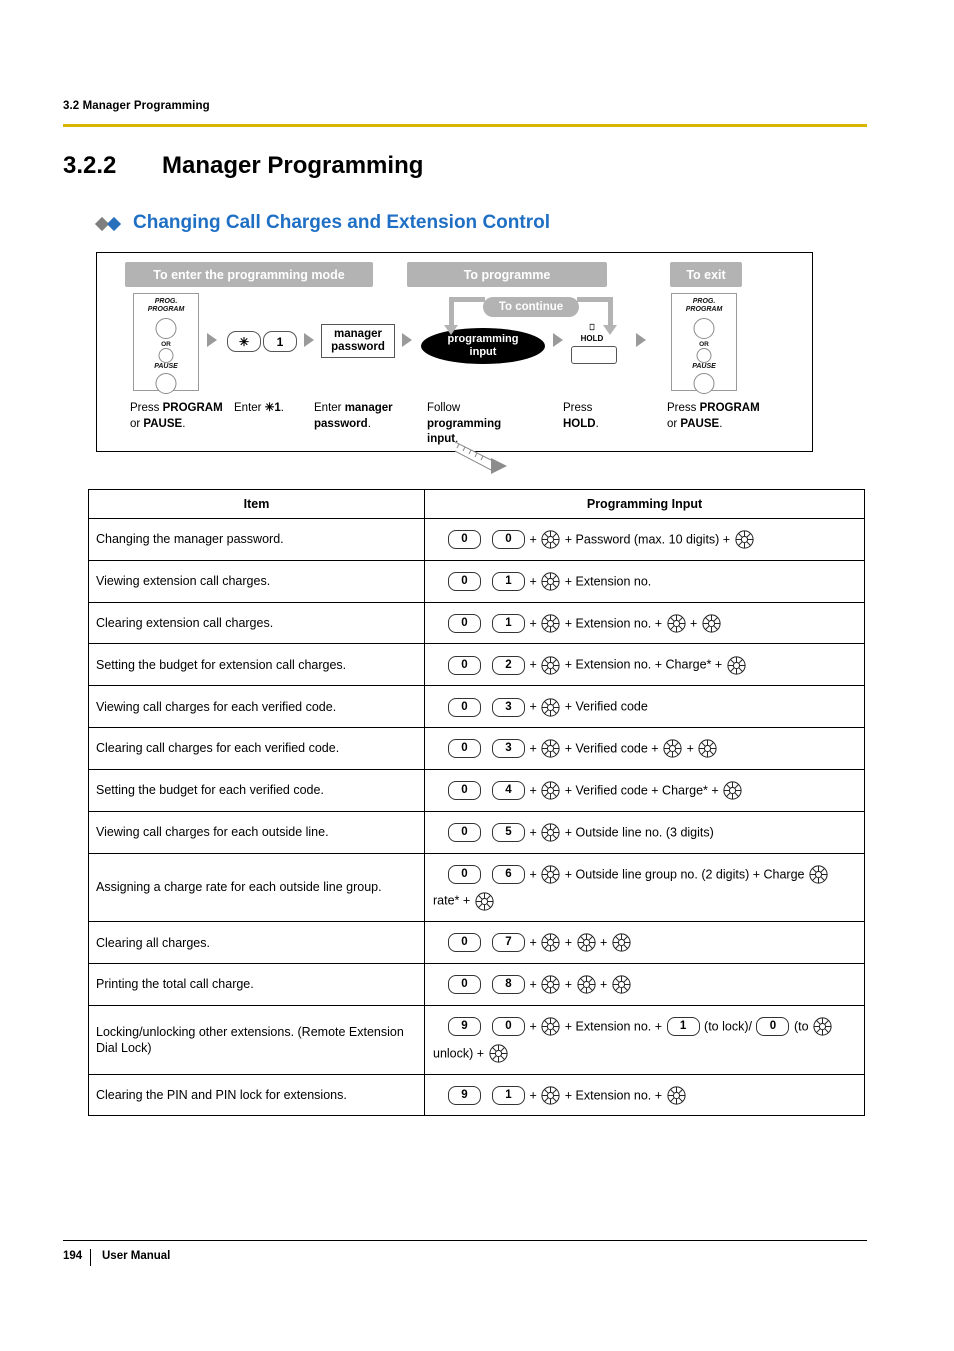 This screenshot has width=954, height=1351. Describe the element at coordinates (259, 408) in the screenshot. I see `caption-enter-star-one: Enter ✳1.` at that location.